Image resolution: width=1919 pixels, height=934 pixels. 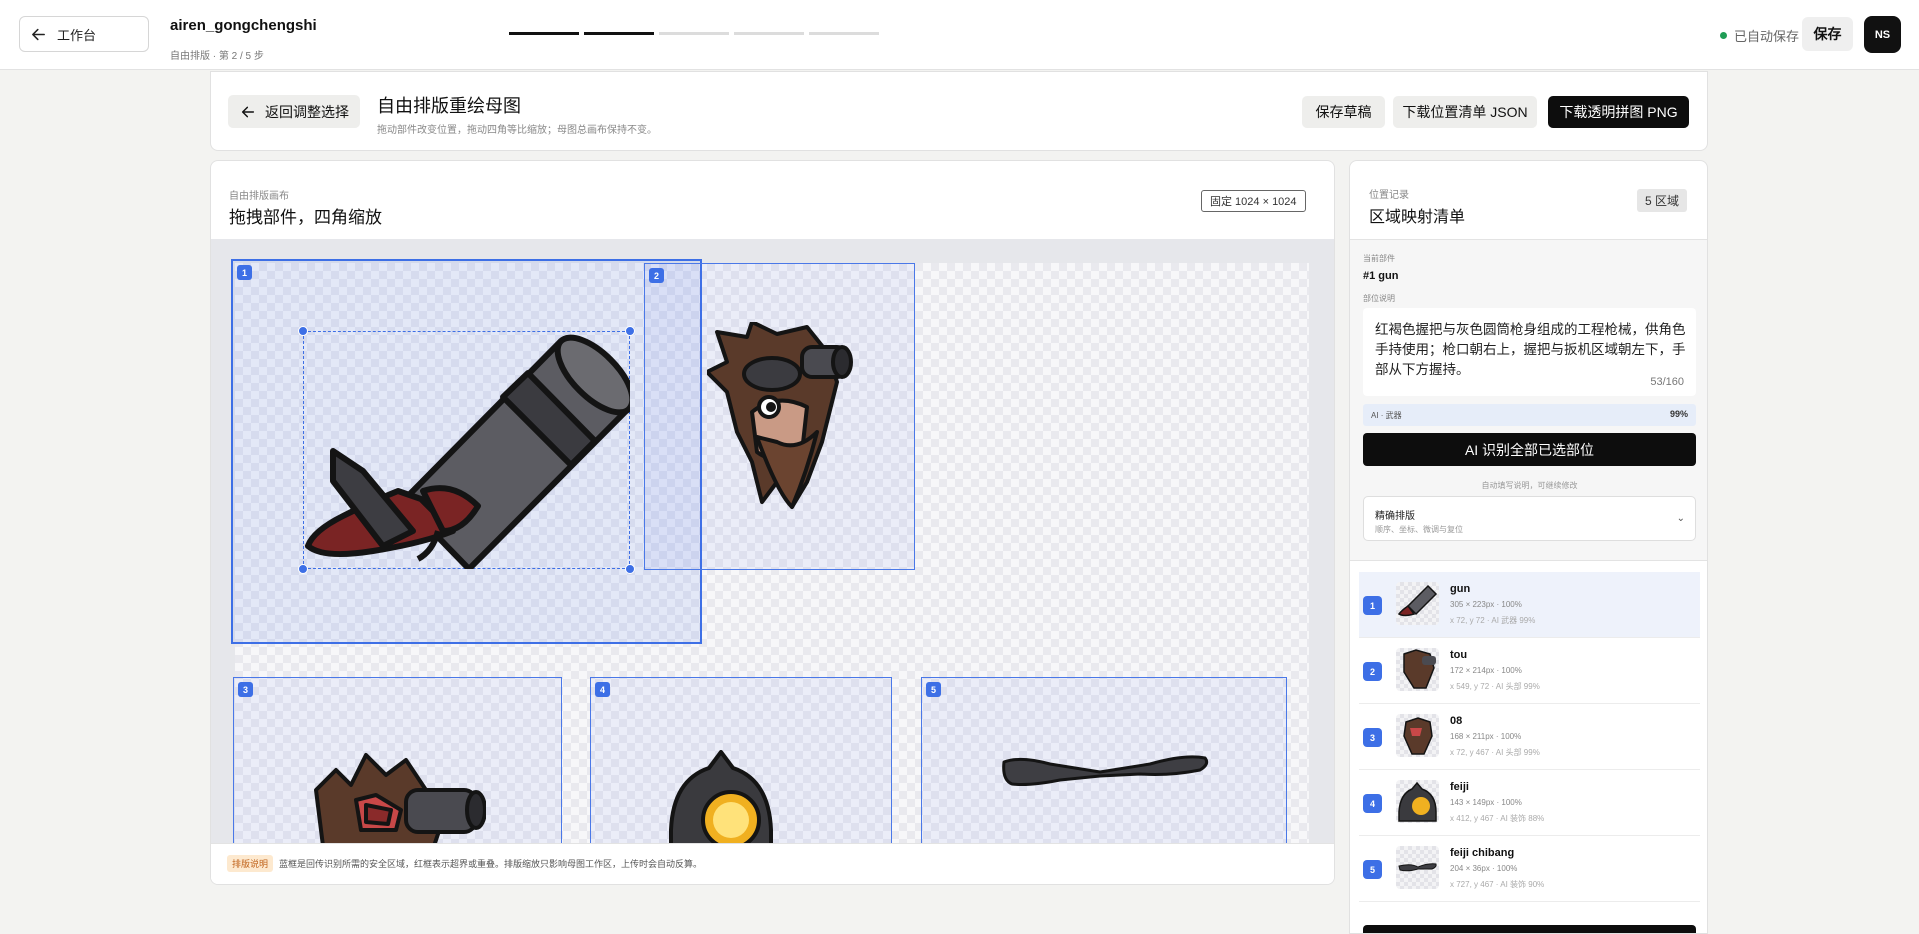 I want to click on part-head: 2, so click(x=779, y=416).